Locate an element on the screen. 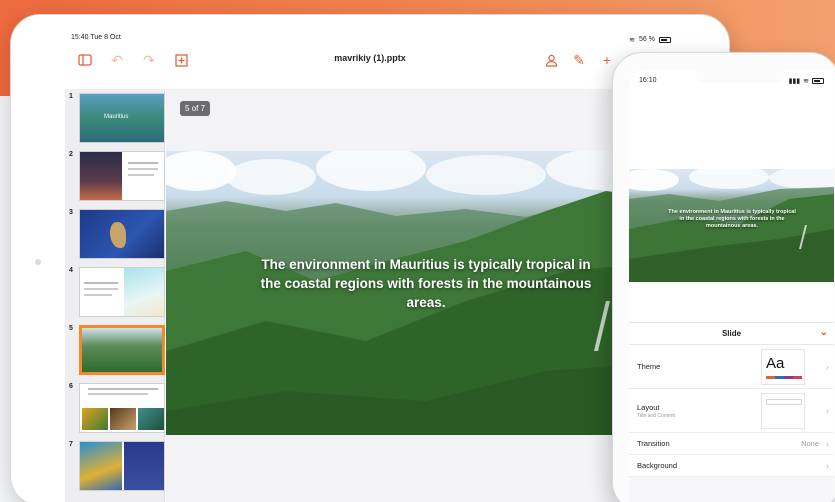 The width and height of the screenshot is (835, 502). background-label: Background is located at coordinates (657, 465).